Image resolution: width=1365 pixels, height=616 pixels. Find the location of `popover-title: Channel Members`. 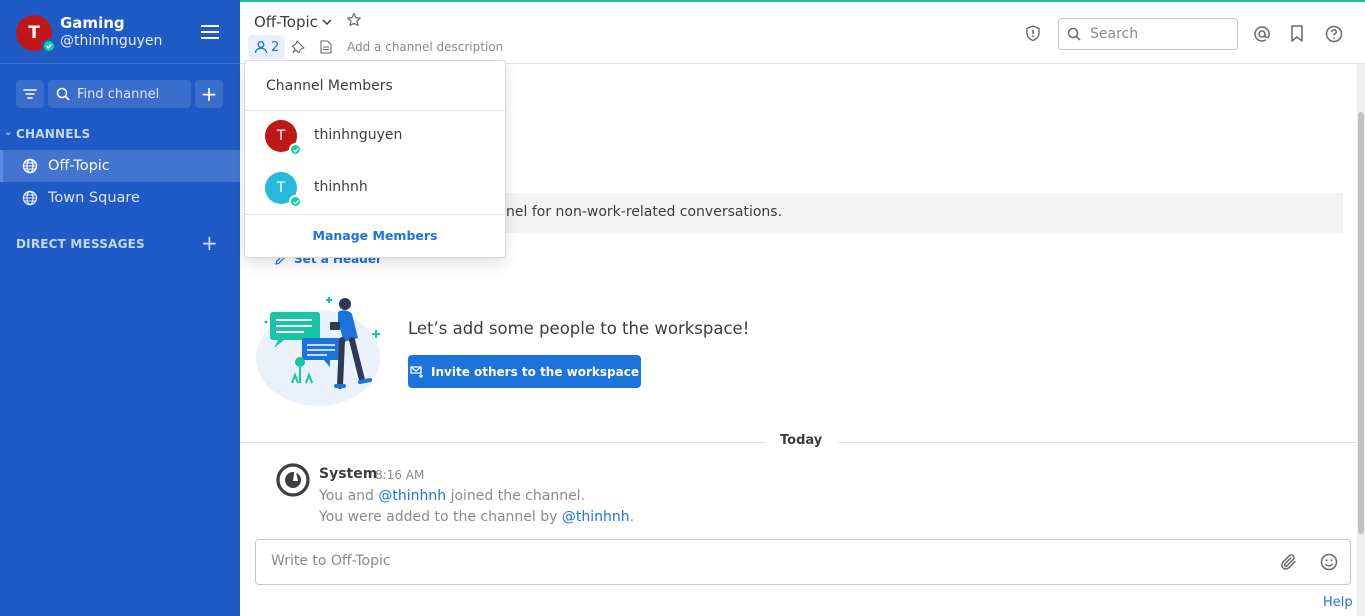

popover-title: Channel Members is located at coordinates (329, 86).